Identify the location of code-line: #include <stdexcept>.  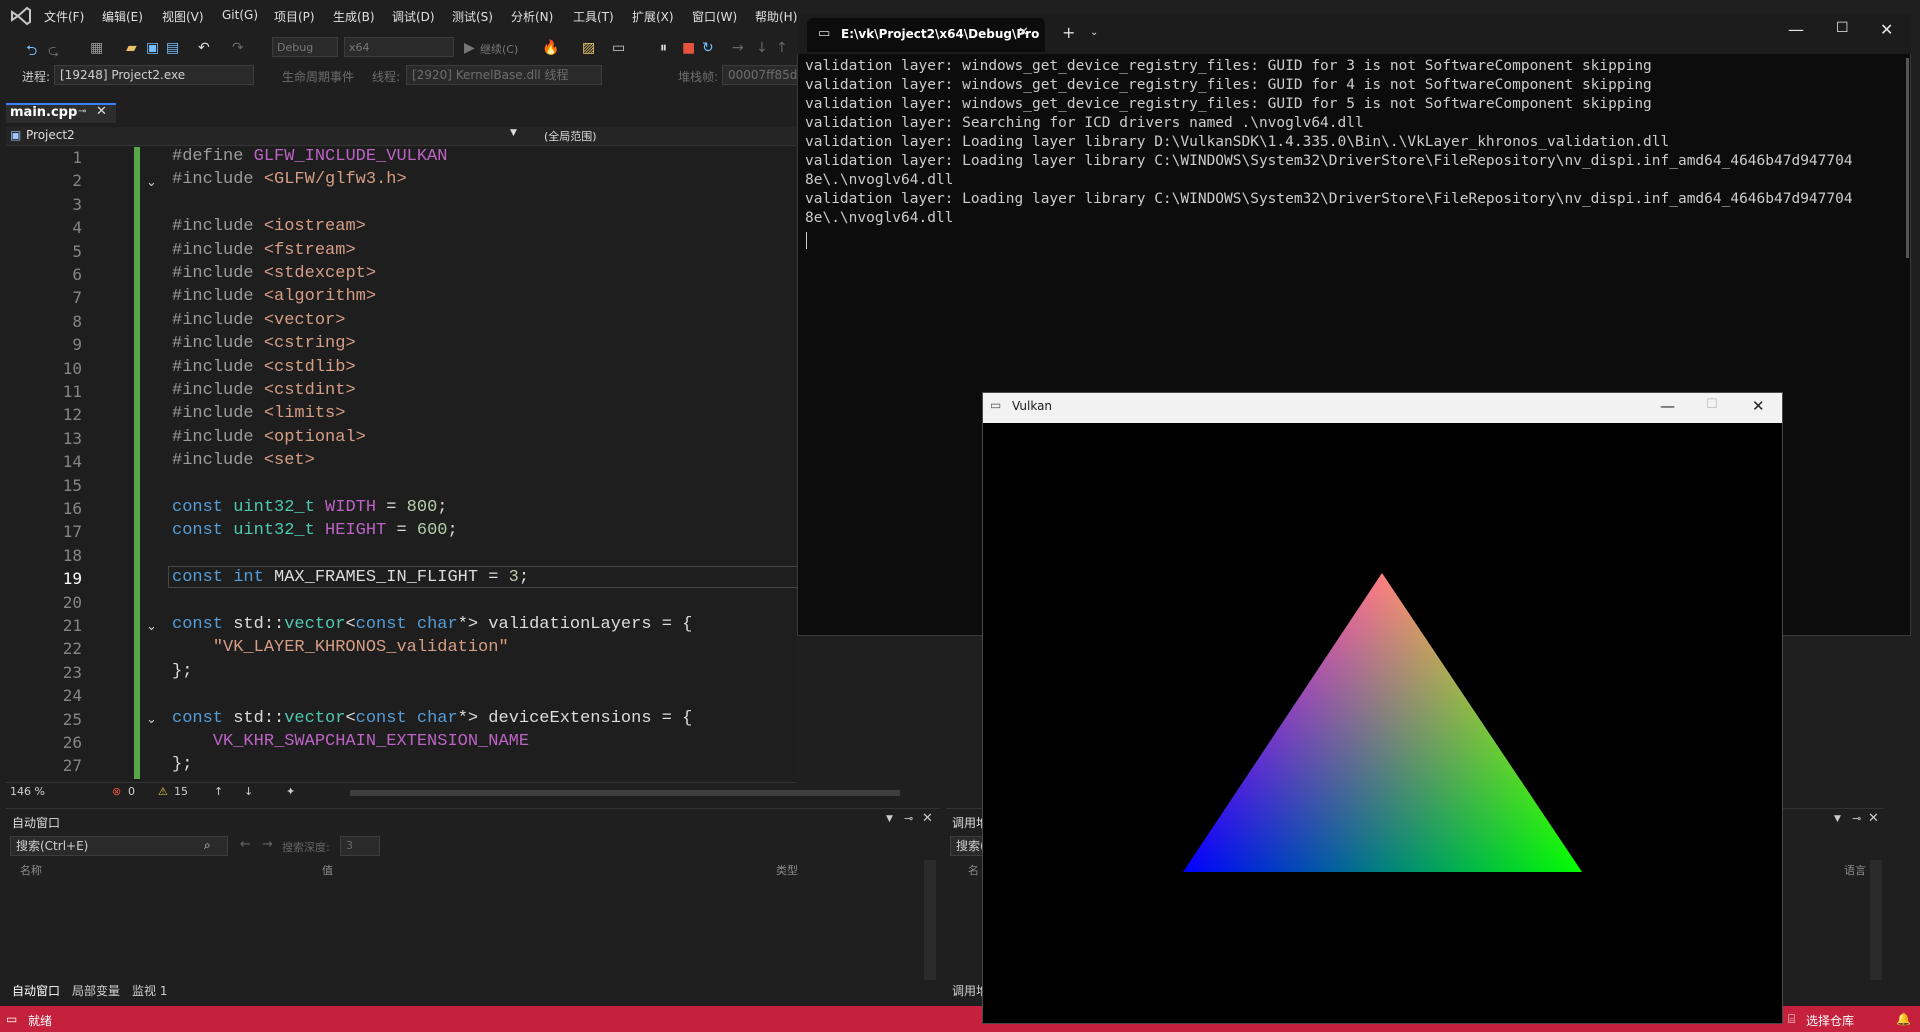
(274, 273).